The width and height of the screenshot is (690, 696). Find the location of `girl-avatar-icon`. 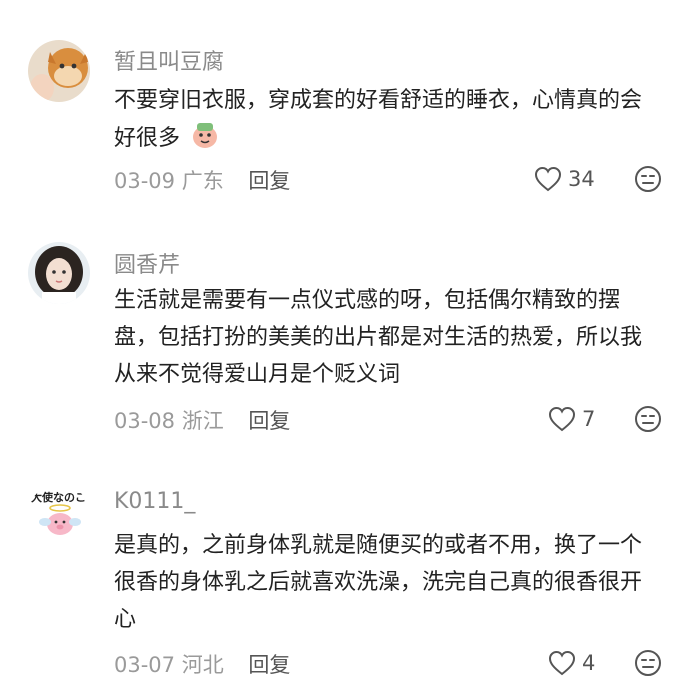

girl-avatar-icon is located at coordinates (59, 273).